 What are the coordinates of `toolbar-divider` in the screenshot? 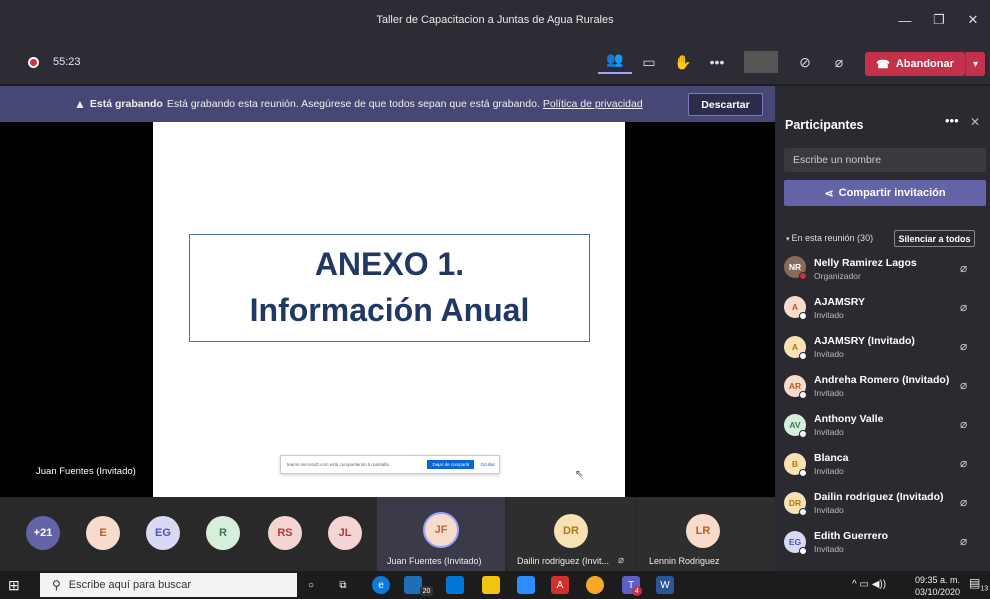 It's located at (761, 62).